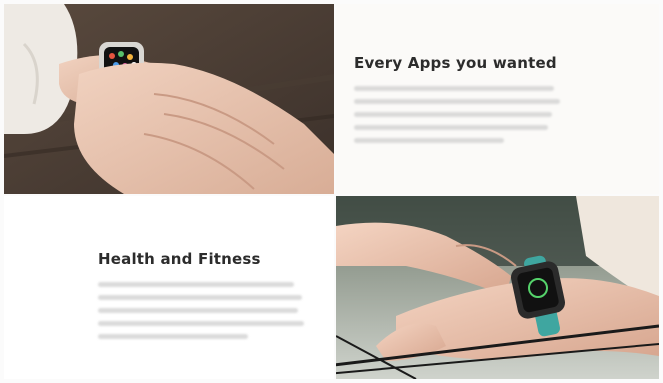 The image size is (663, 383). I want to click on health-description-blurred, so click(201, 314).